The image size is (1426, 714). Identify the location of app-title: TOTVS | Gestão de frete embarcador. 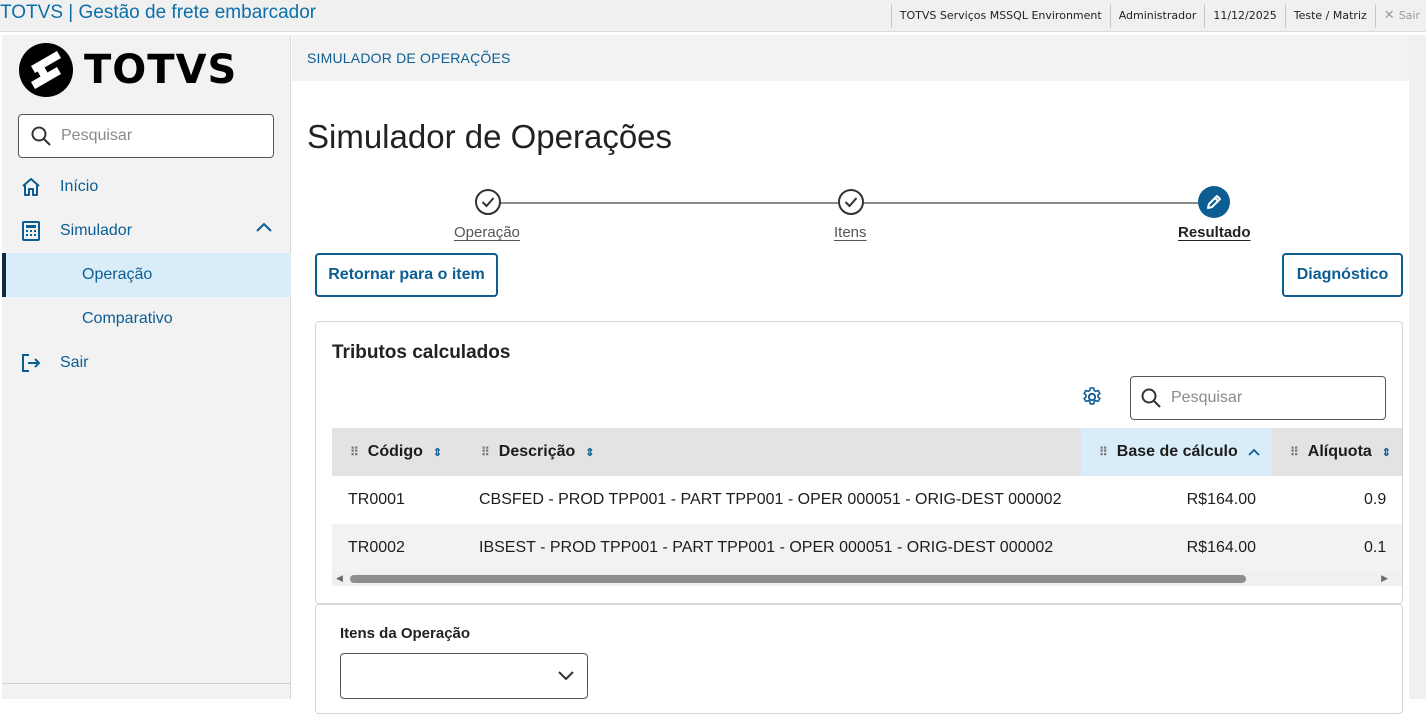
(158, 12).